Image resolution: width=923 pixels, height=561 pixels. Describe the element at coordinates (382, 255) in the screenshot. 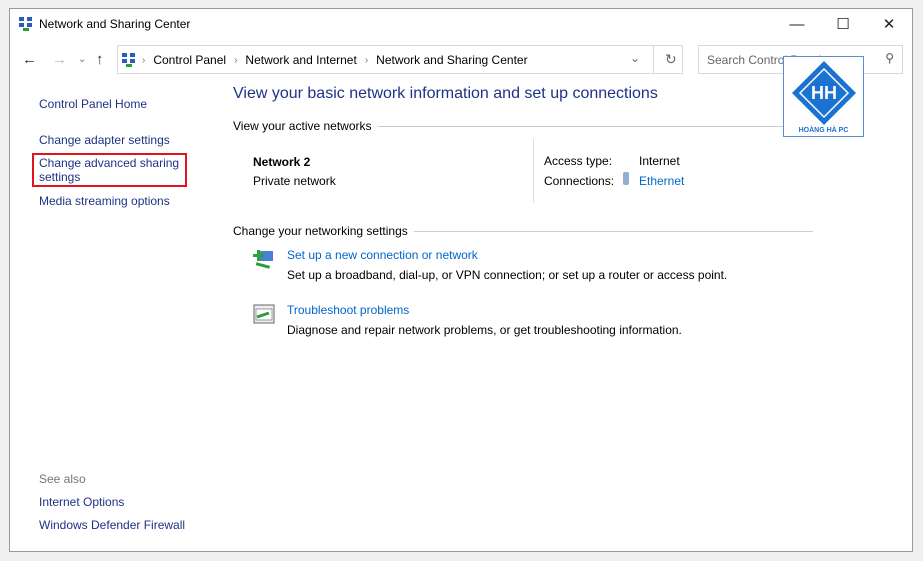

I see `setup-connection-link: Set up a new connection or network` at that location.